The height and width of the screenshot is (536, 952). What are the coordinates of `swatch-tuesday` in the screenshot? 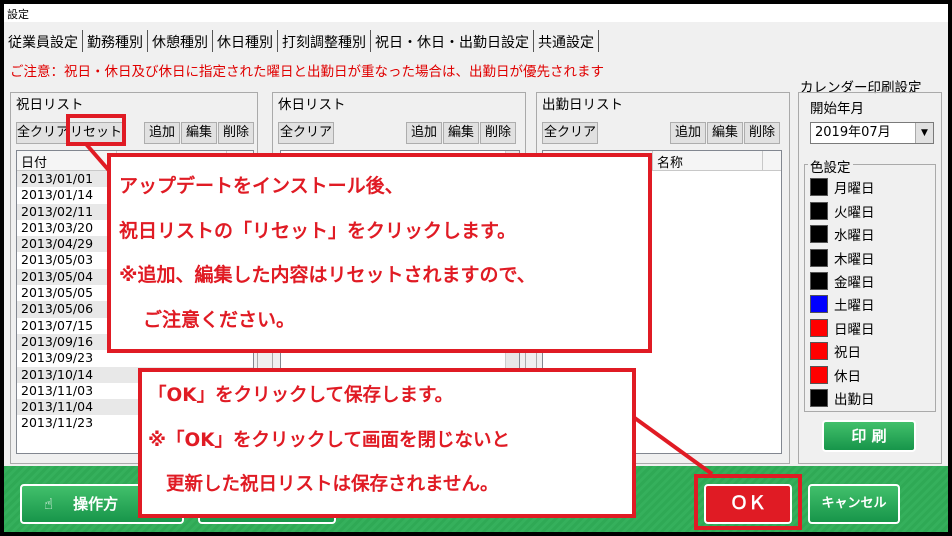 It's located at (819, 211).